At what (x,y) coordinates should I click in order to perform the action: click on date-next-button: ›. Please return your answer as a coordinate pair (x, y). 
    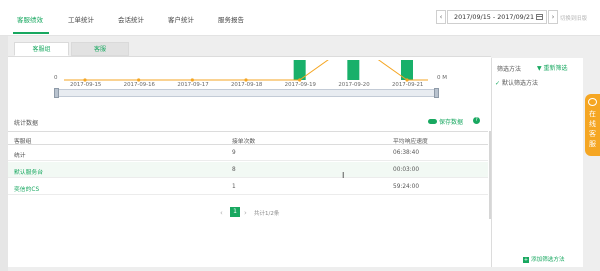
    Looking at the image, I should click on (553, 17).